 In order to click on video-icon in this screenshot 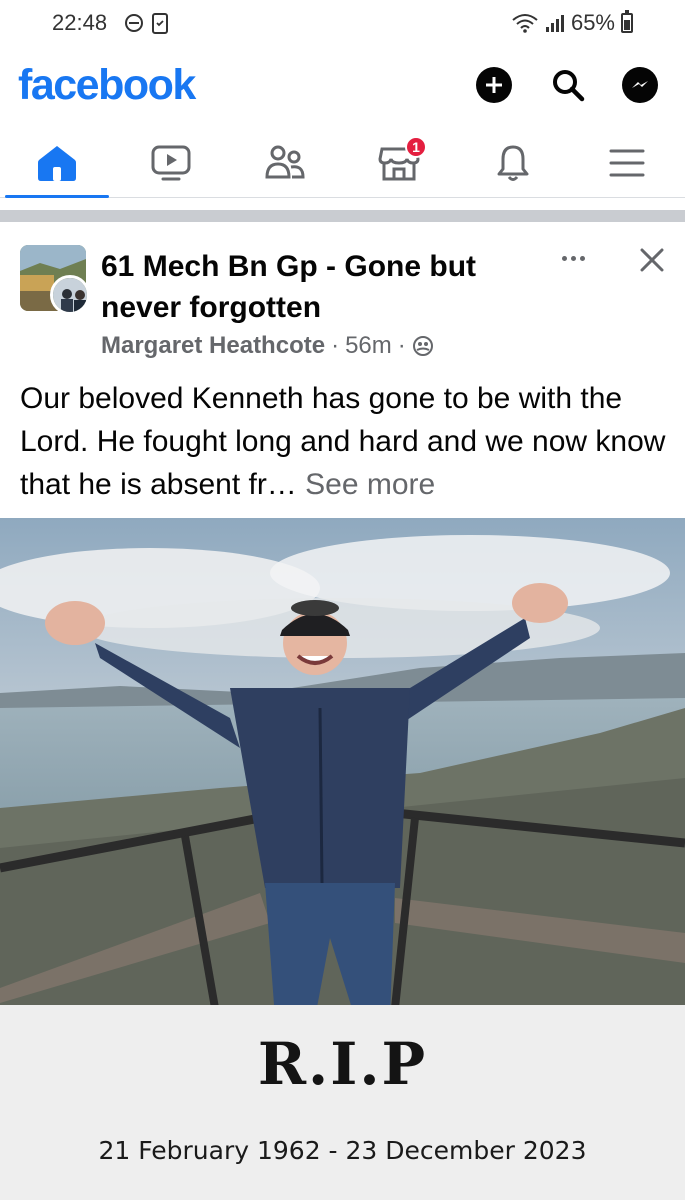, I will do `click(171, 163)`.